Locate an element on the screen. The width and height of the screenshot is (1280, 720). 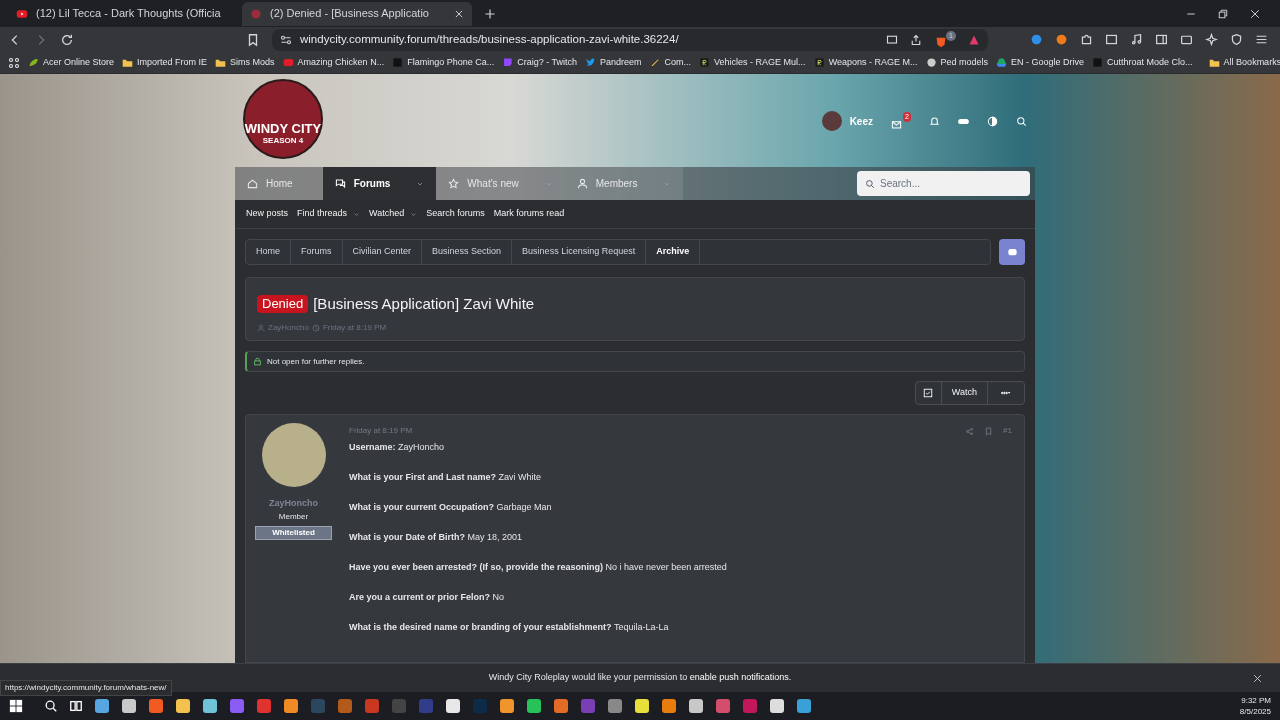
home-icon is located at coordinates (252, 183).